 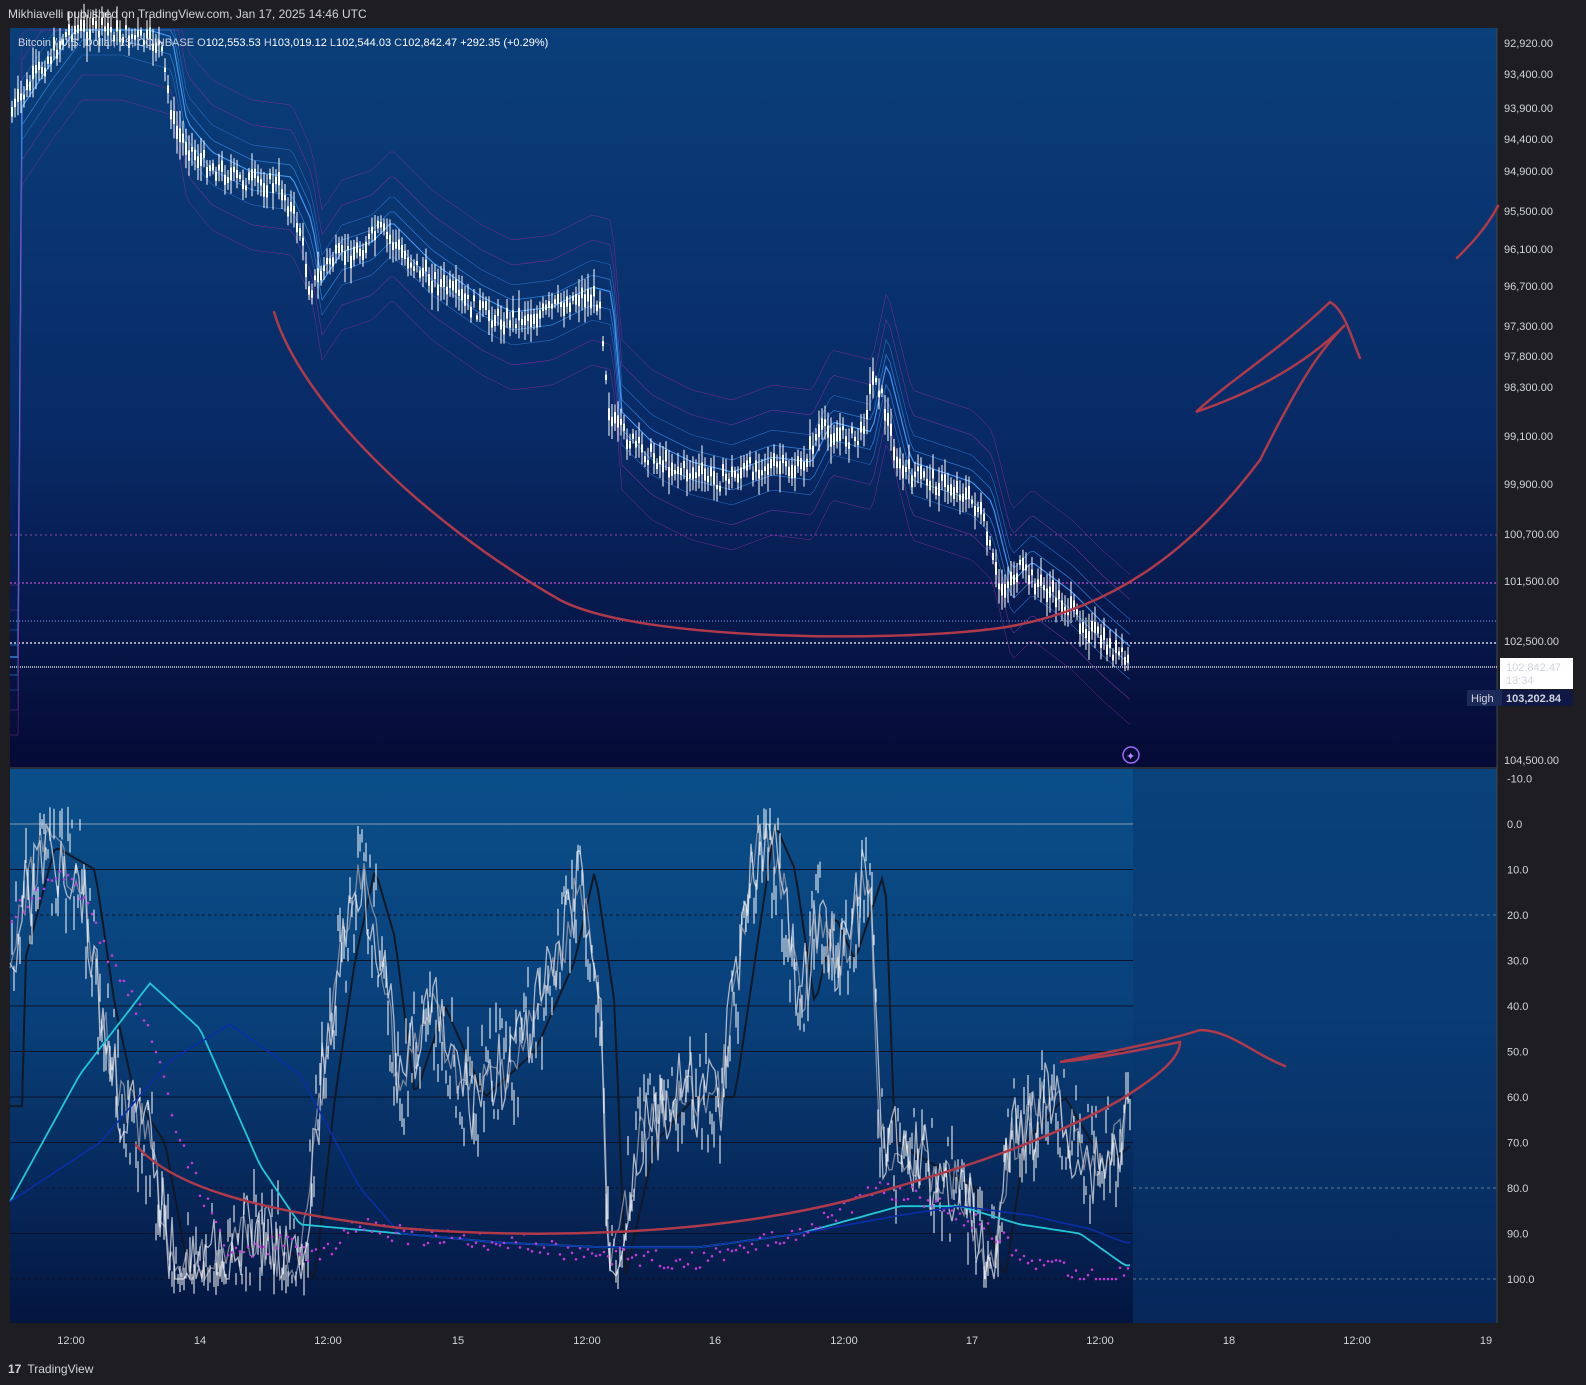 What do you see at coordinates (1315, 1045) in the screenshot?
I see `future-zone-shade` at bounding box center [1315, 1045].